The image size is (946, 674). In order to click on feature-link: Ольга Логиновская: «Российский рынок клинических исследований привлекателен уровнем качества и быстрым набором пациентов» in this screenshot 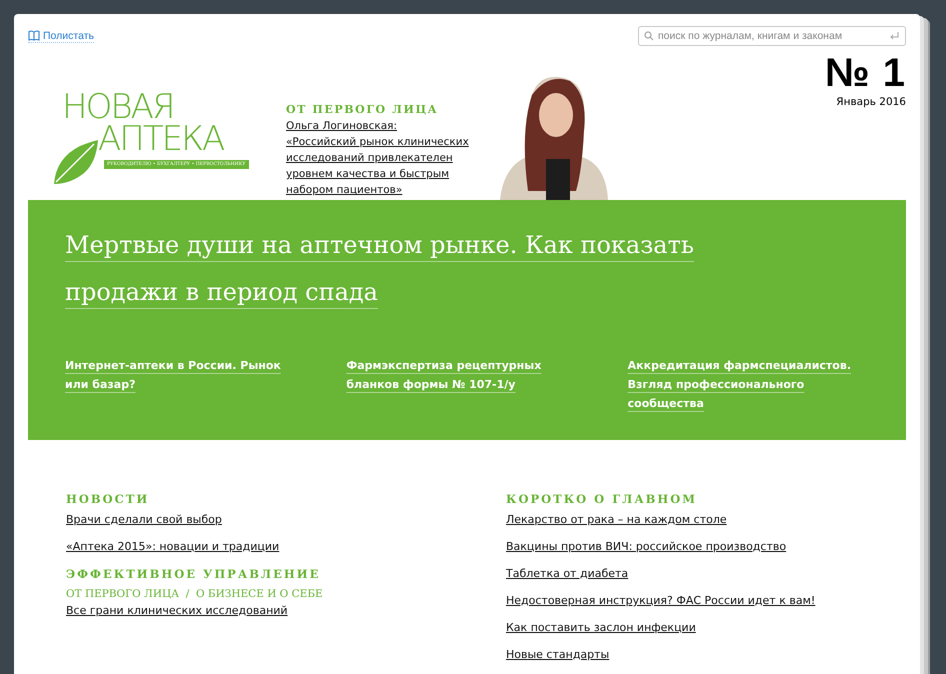, I will do `click(388, 158)`.